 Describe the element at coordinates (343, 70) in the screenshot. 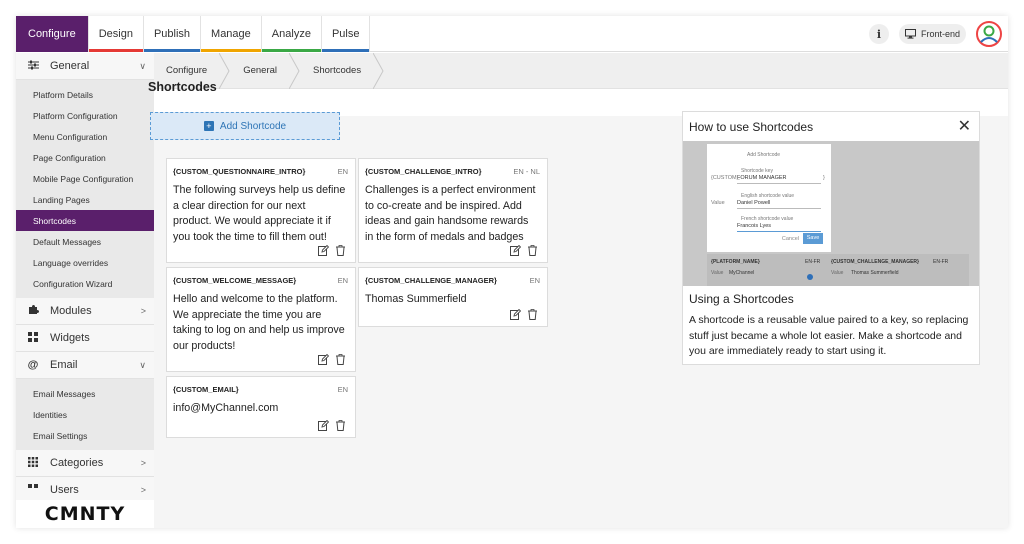

I see `breadcrumb-item: Shortcodes` at that location.